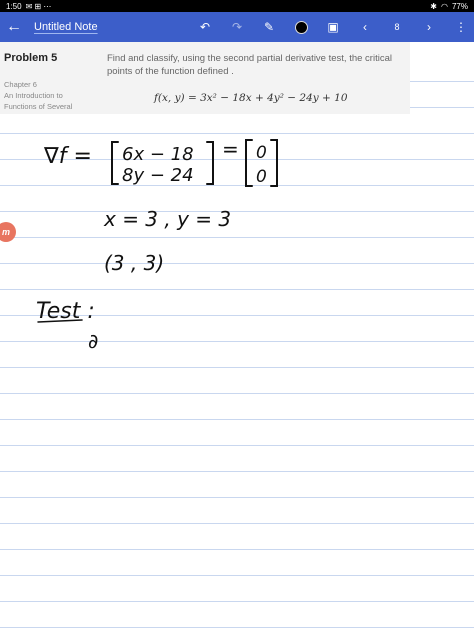  What do you see at coordinates (93, 341) in the screenshot?
I see `partial-symbol: ∂` at bounding box center [93, 341].